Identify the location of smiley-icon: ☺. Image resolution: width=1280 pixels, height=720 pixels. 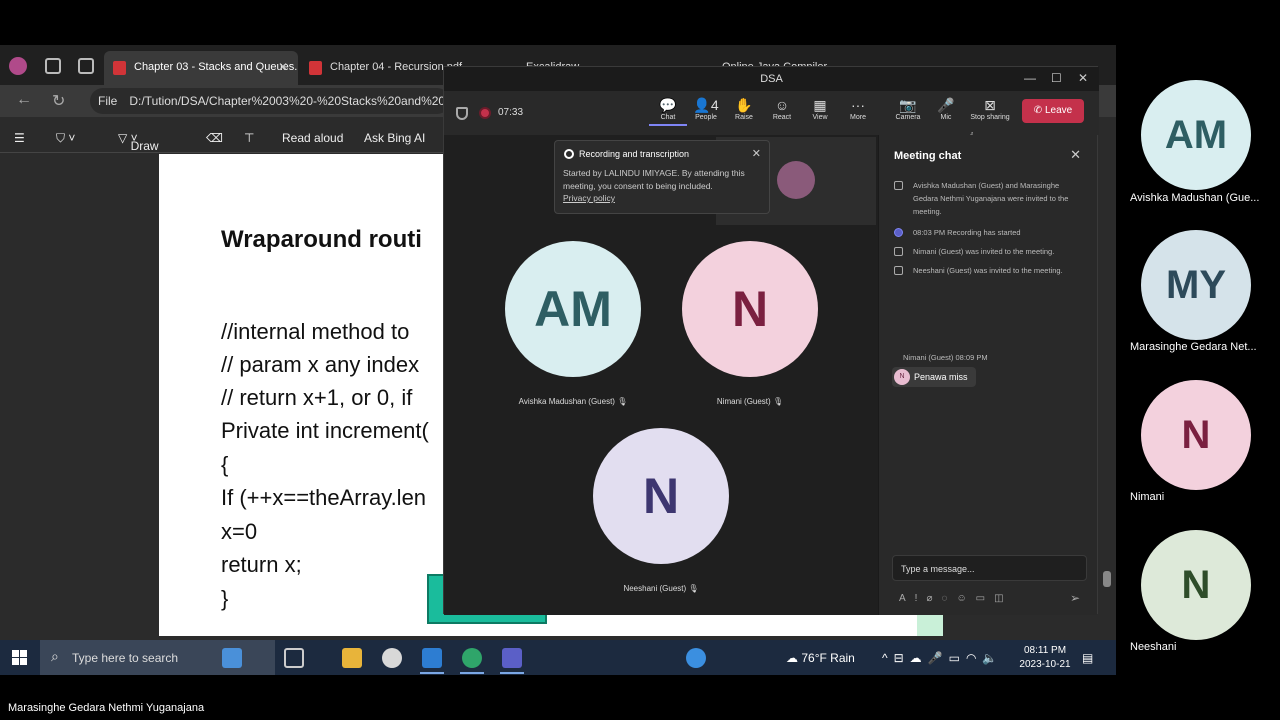
(782, 105).